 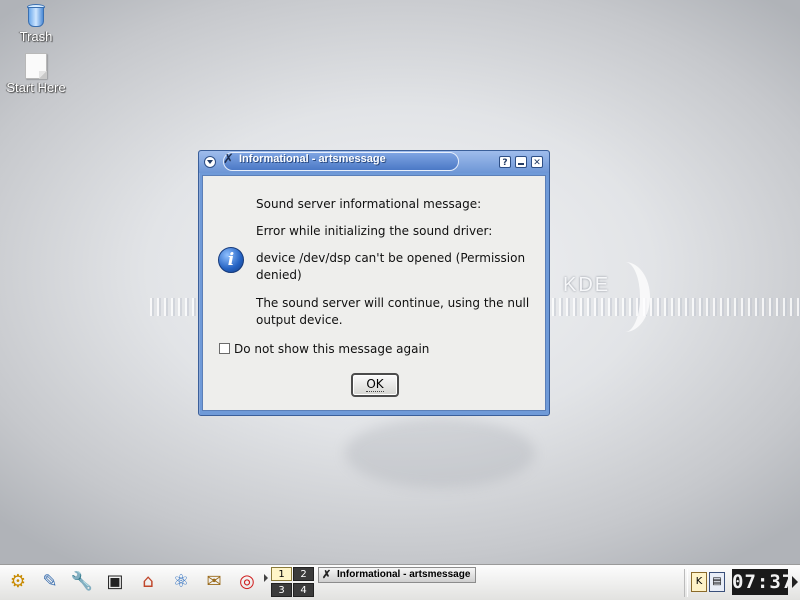 What do you see at coordinates (247, 582) in the screenshot?
I see `help-launcher-icon: ◎` at bounding box center [247, 582].